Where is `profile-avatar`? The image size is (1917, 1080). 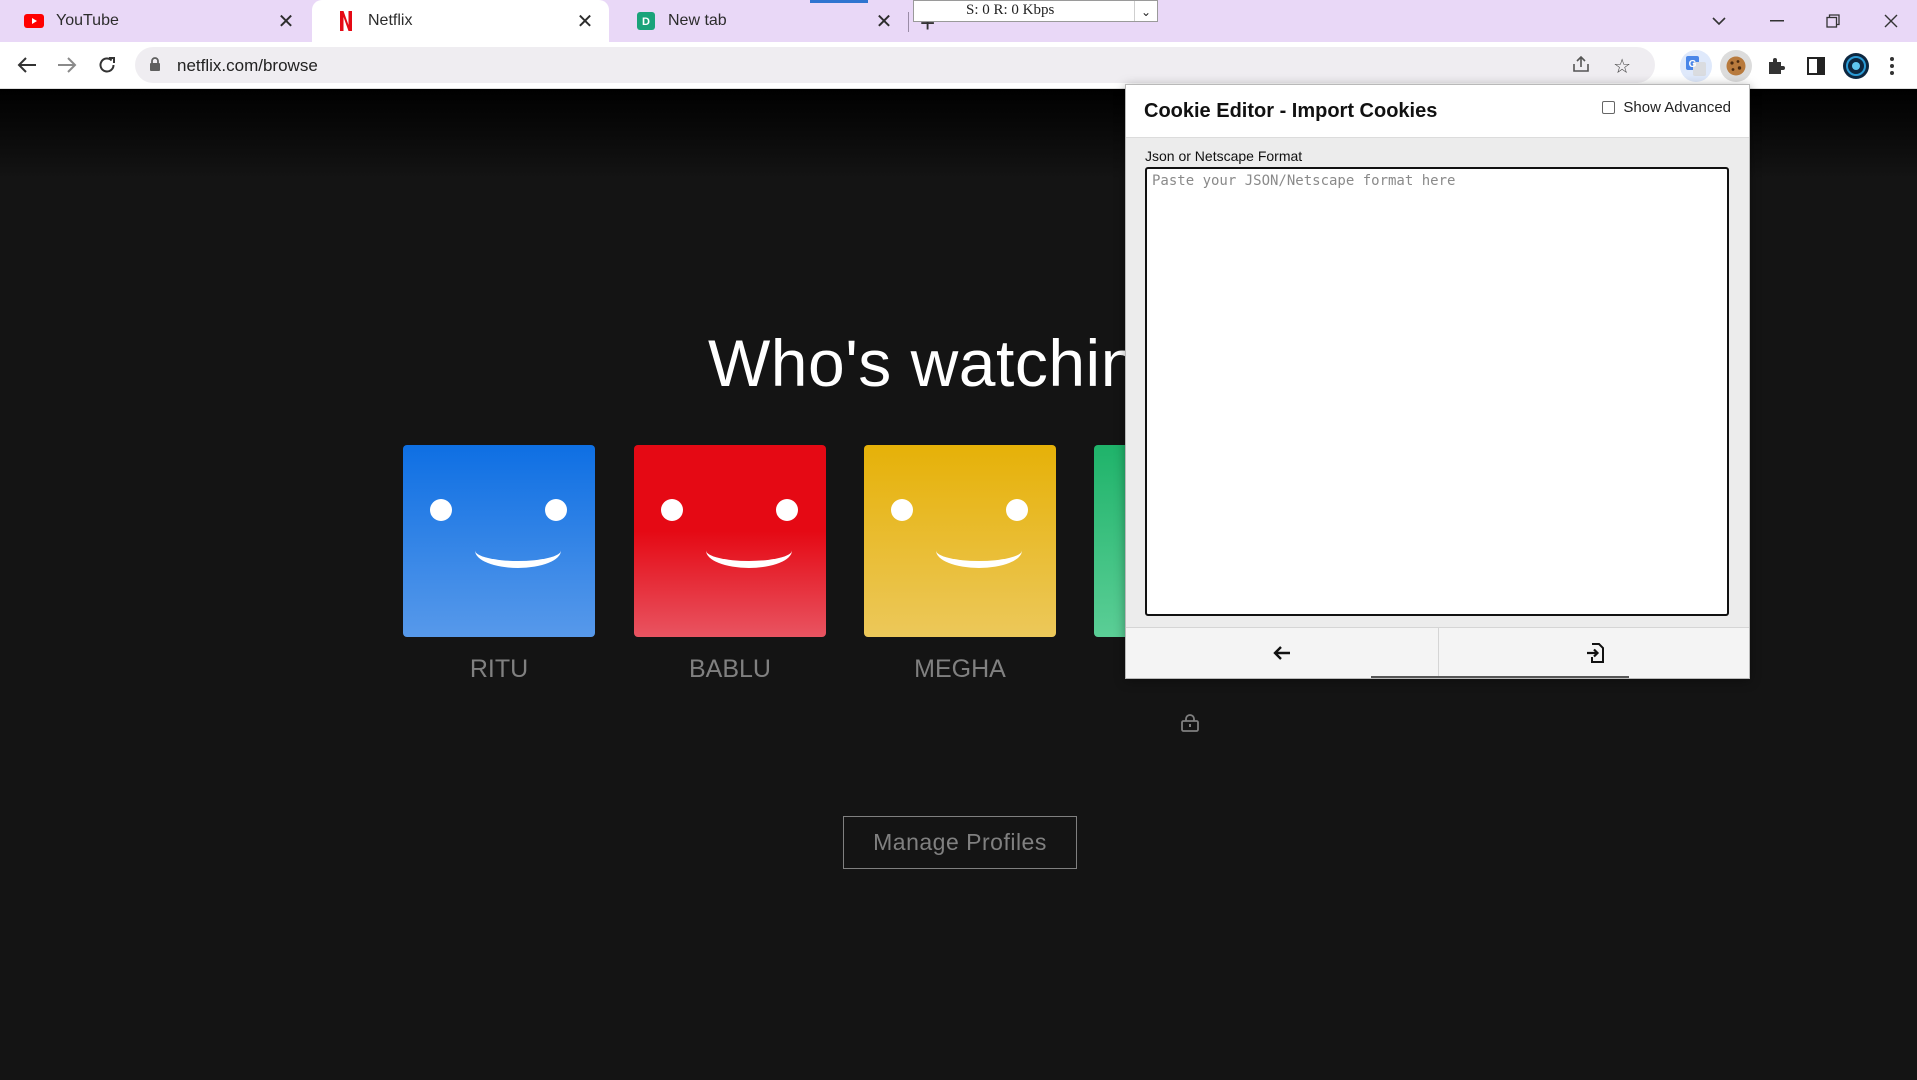 profile-avatar is located at coordinates (1856, 66).